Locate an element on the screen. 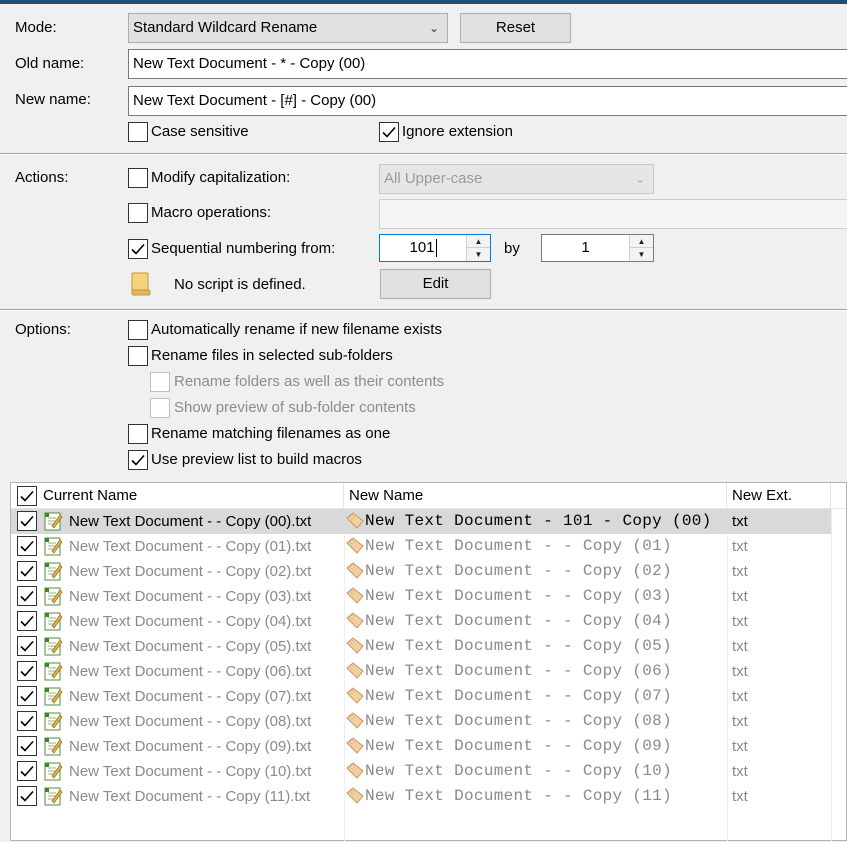  case-sensitive-checkbox is located at coordinates (138, 132).